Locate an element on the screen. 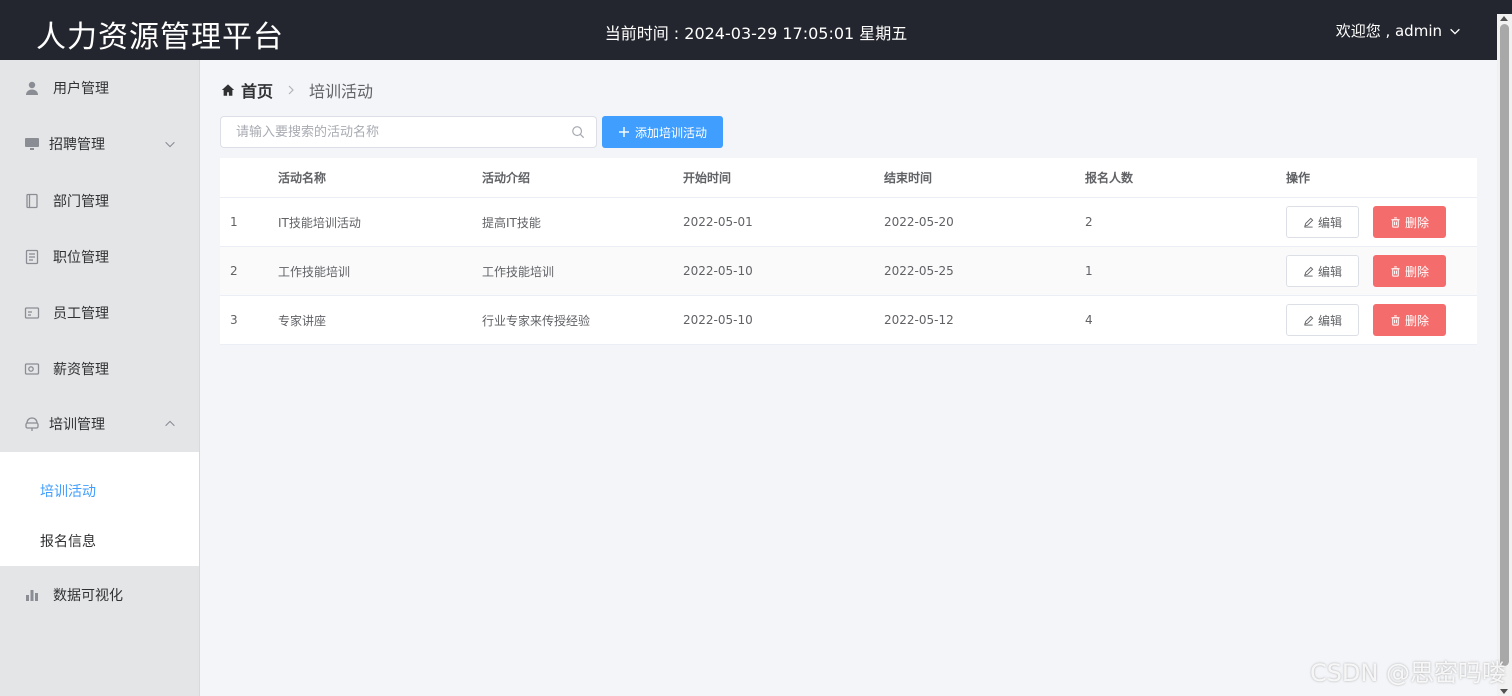 The width and height of the screenshot is (1512, 696). column-header-end: 结束时间 is located at coordinates (908, 178).